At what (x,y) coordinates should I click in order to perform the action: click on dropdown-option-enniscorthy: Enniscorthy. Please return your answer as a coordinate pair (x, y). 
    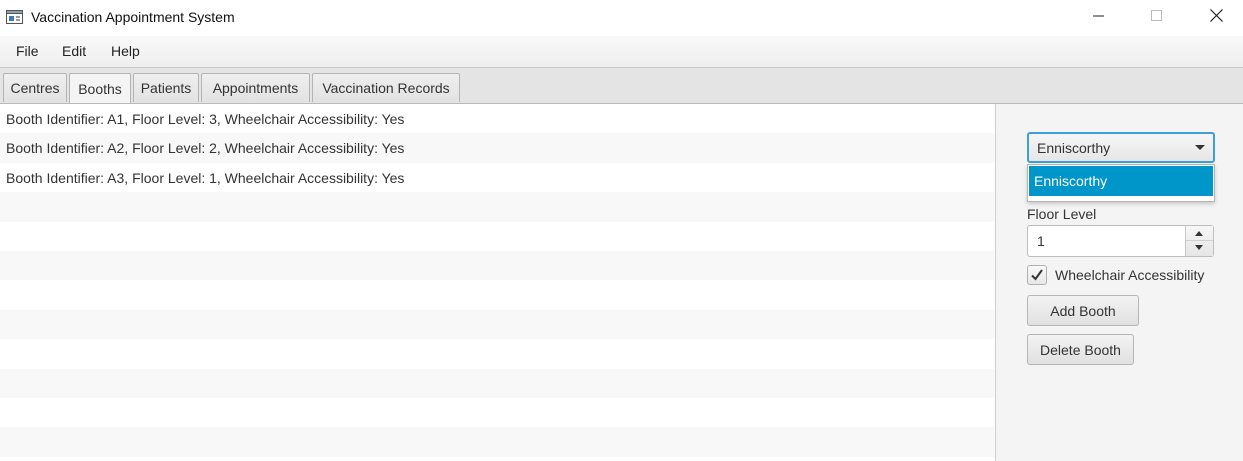
    Looking at the image, I should click on (1121, 181).